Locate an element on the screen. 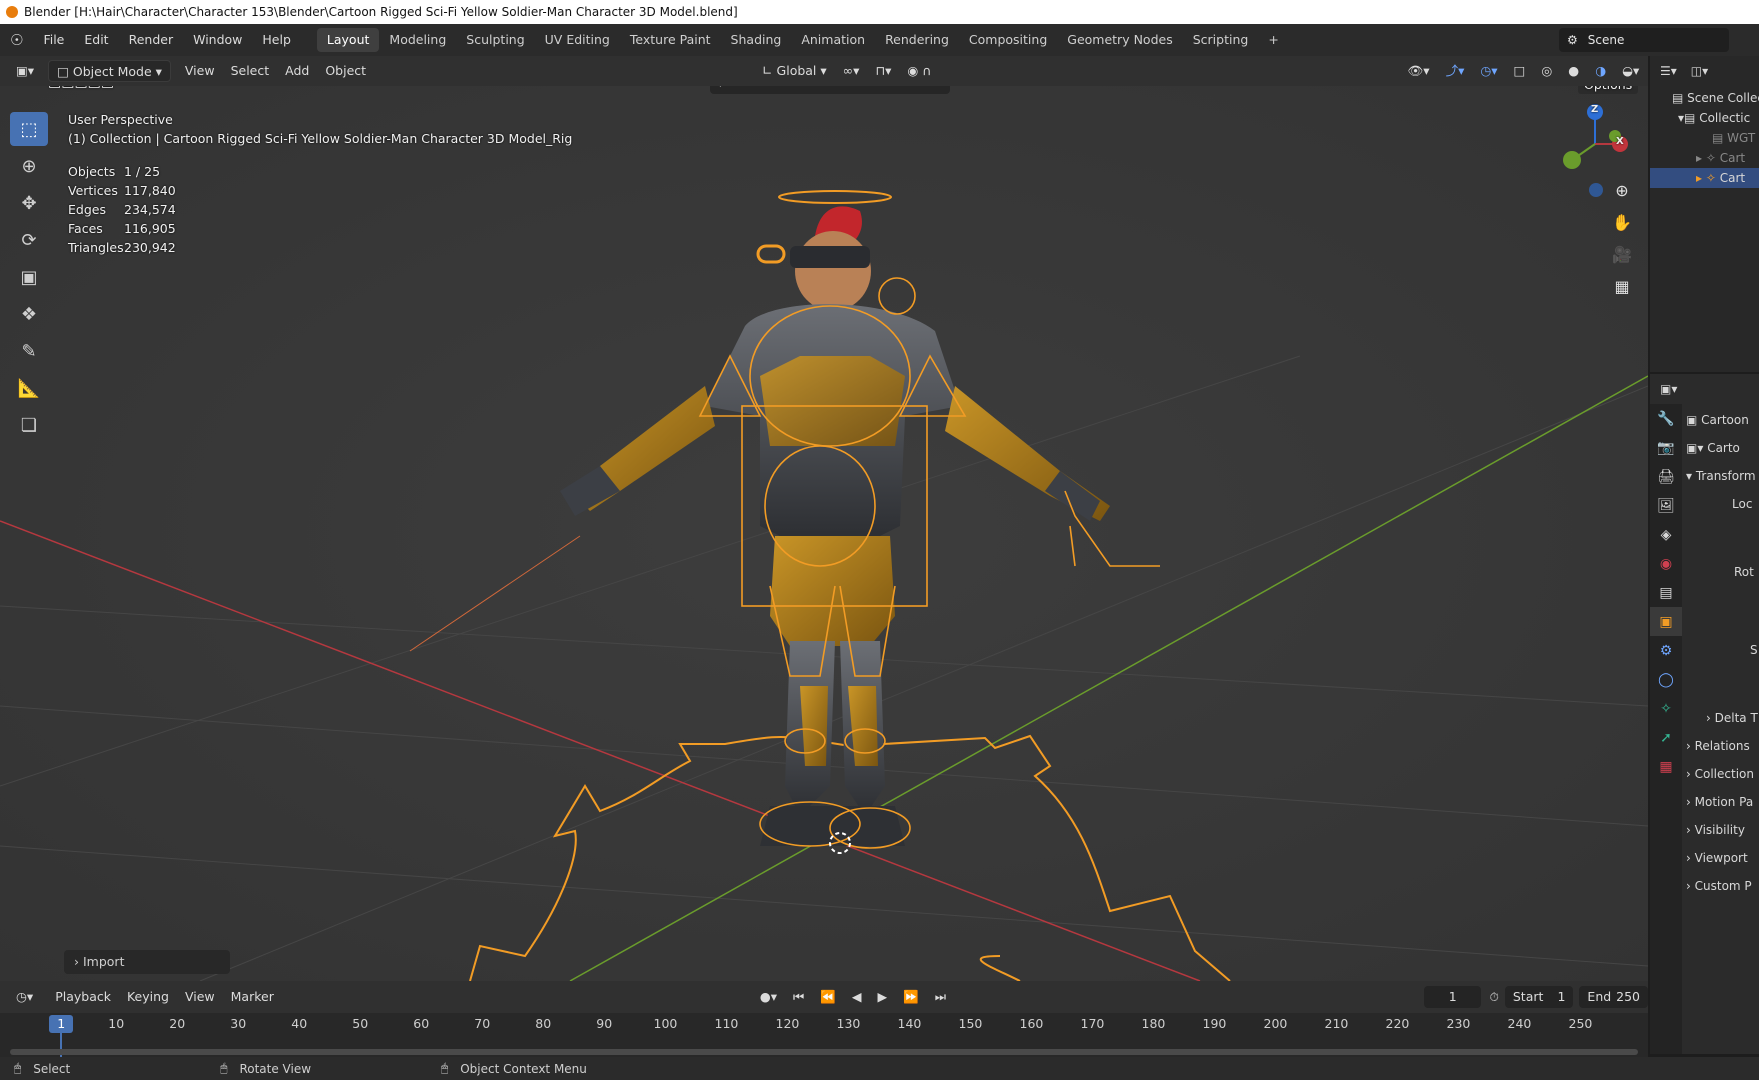 Image resolution: width=1759 pixels, height=1080 pixels. camera-view-icon: 🎥 is located at coordinates (1622, 254).